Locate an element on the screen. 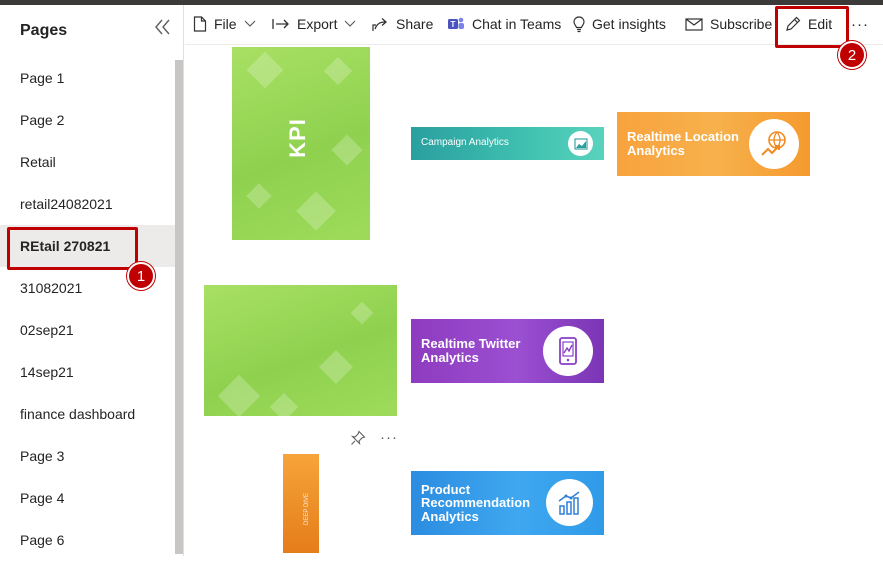  get-insights-label: Get insights is located at coordinates (629, 24).